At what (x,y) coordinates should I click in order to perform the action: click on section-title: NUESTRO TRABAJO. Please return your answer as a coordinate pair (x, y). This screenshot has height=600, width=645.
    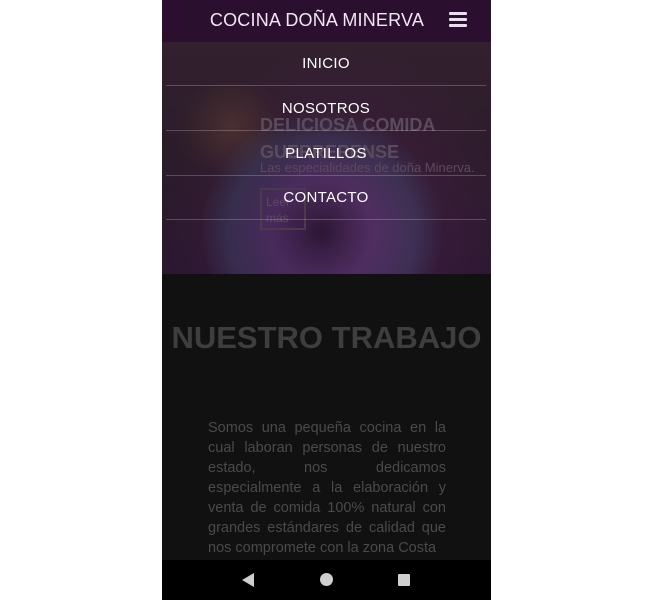
    Looking at the image, I should click on (326, 337).